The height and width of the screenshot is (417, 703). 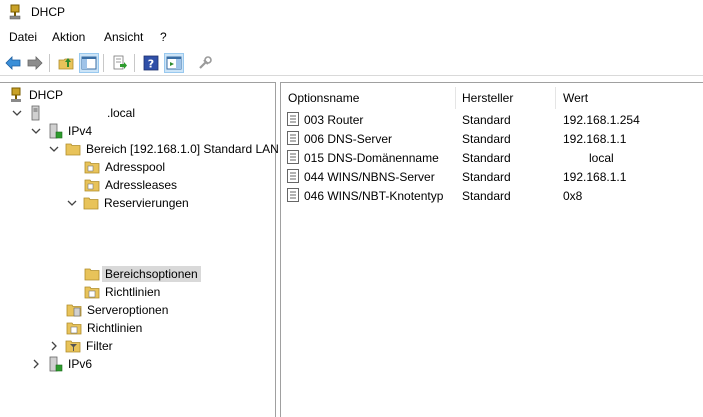 I want to click on server-icon, so click(x=35, y=113).